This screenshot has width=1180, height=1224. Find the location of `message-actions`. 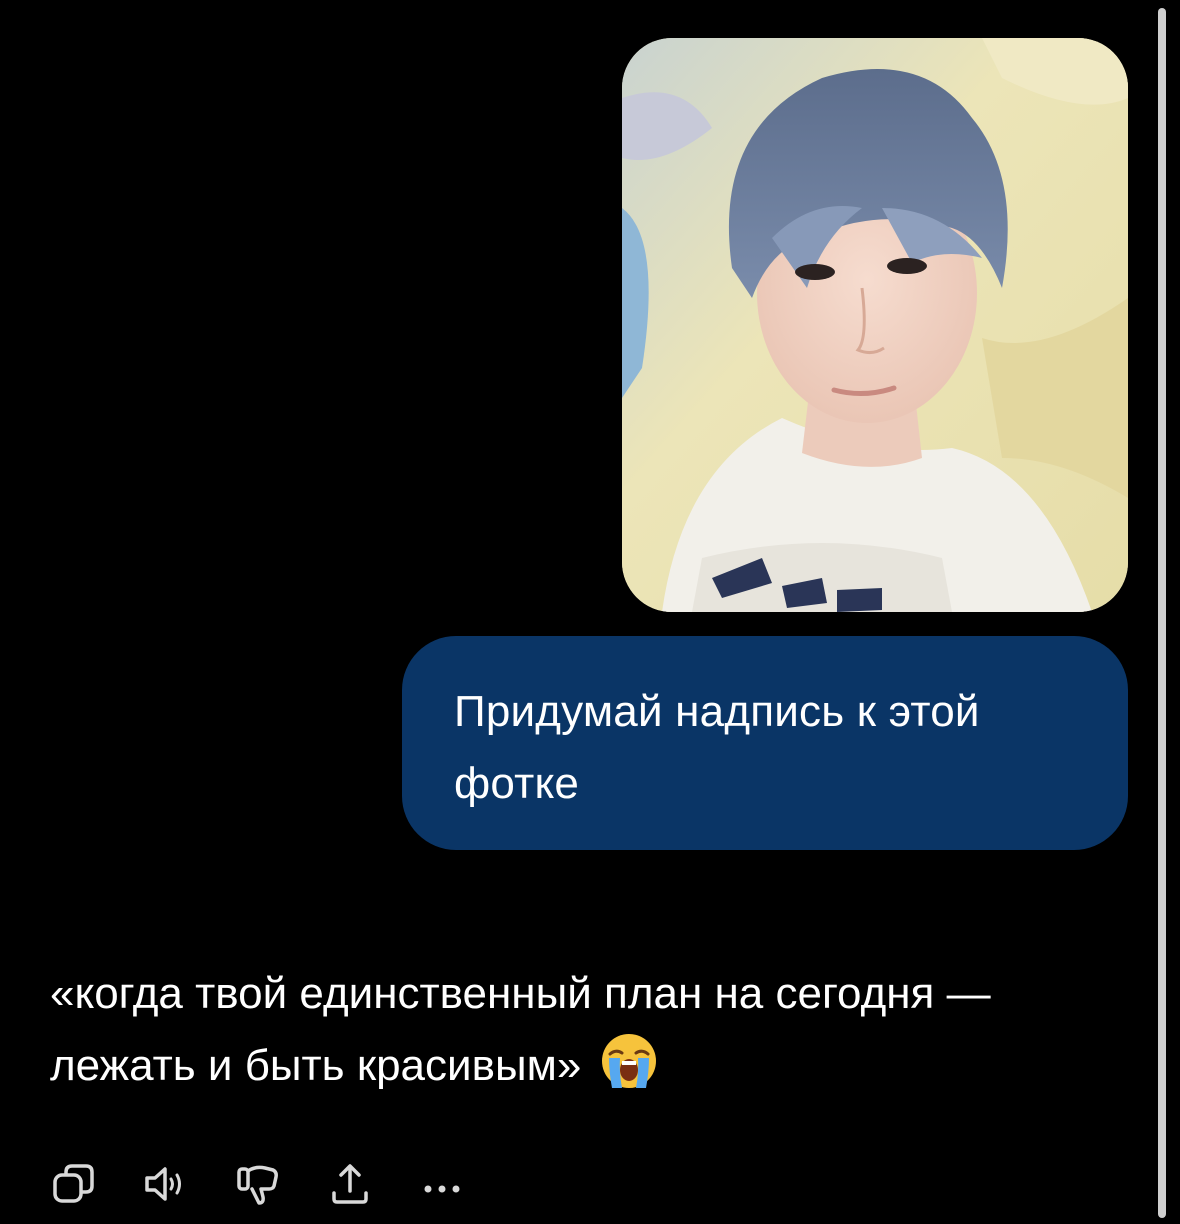

message-actions is located at coordinates (280, 1184).